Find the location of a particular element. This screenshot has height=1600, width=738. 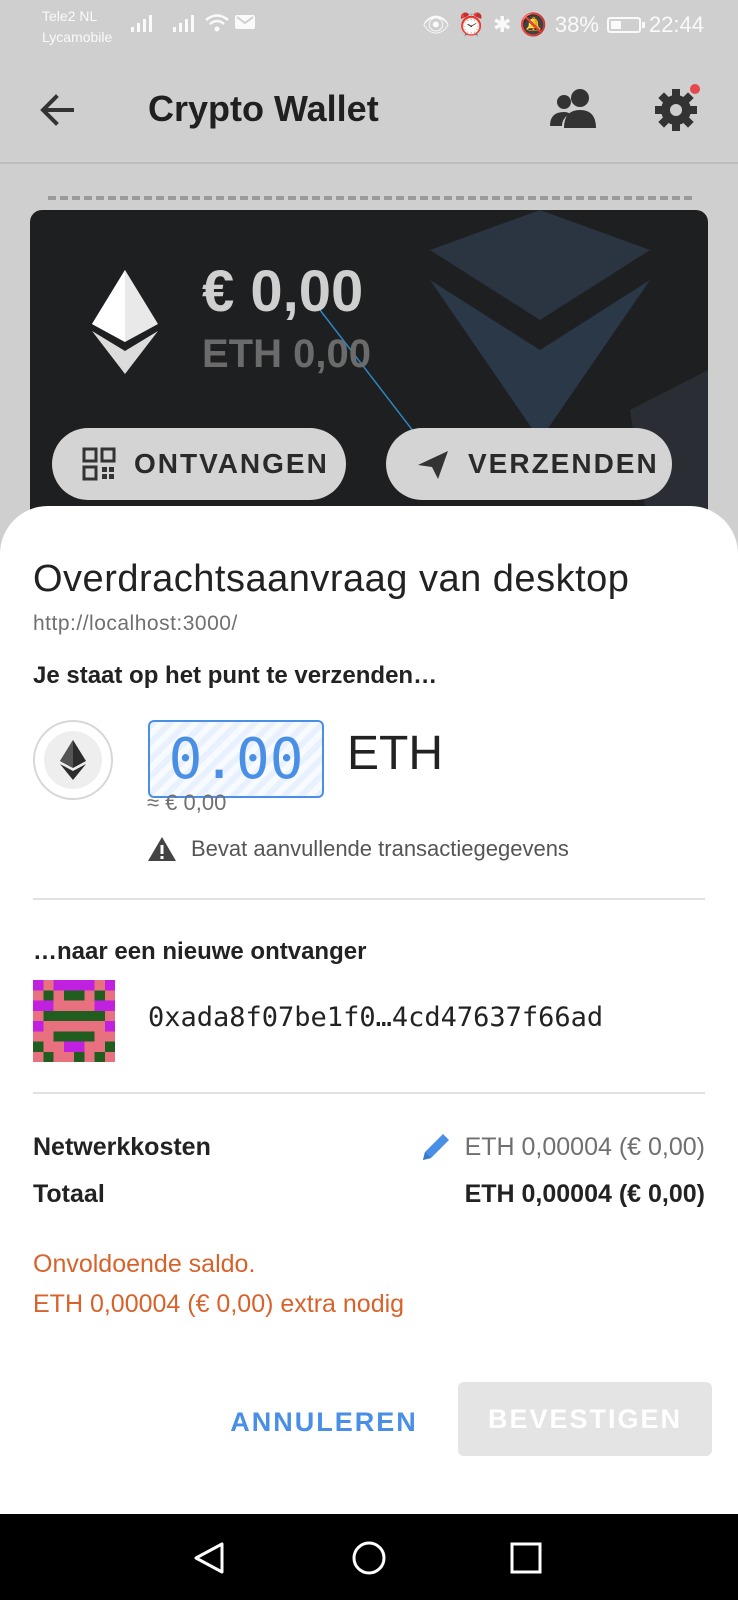

request-origin: http://localhost:3000/ is located at coordinates (135, 623).